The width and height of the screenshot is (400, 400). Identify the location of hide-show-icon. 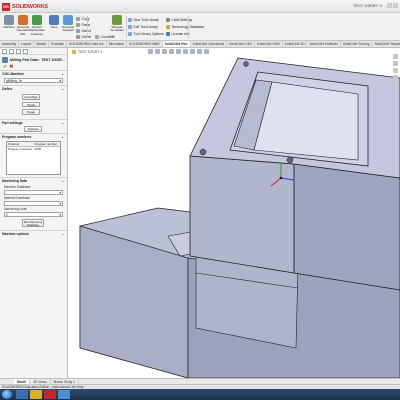
(192, 51).